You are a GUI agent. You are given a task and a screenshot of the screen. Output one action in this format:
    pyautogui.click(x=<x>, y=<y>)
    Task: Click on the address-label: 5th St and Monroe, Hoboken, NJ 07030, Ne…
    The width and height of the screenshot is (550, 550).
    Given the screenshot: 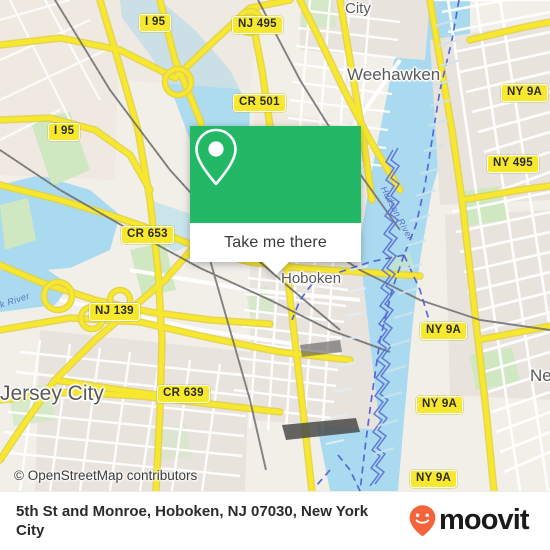 What is the action you would take?
    pyautogui.click(x=192, y=520)
    